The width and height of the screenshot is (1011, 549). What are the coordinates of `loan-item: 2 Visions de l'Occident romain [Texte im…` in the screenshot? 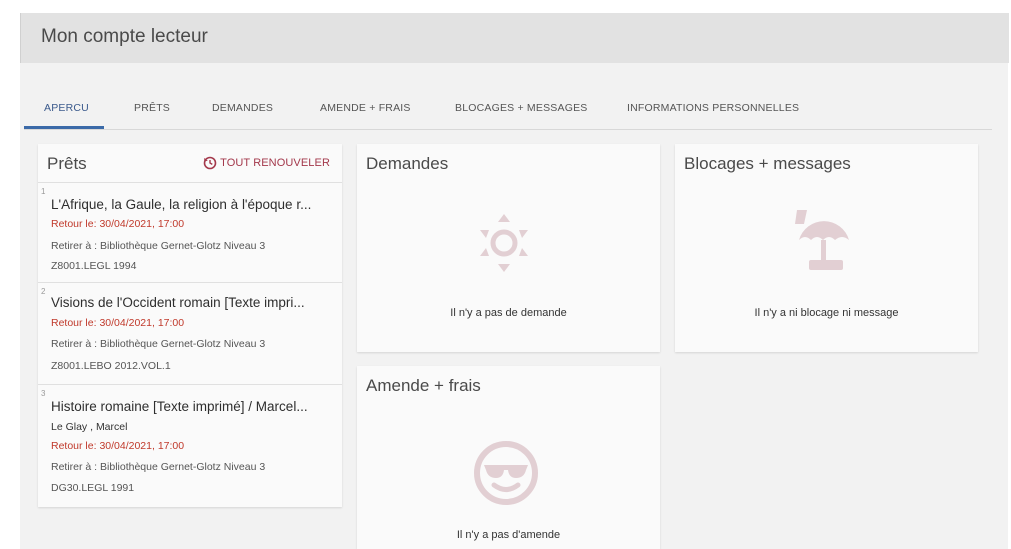 It's located at (190, 331).